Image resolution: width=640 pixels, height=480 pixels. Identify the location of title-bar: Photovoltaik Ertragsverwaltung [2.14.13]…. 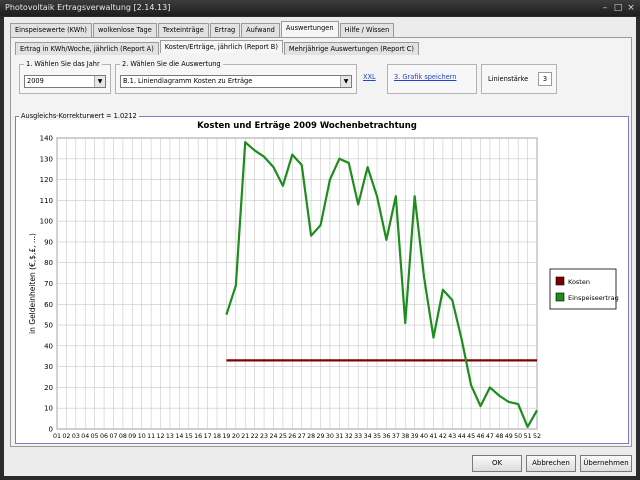
(320, 8).